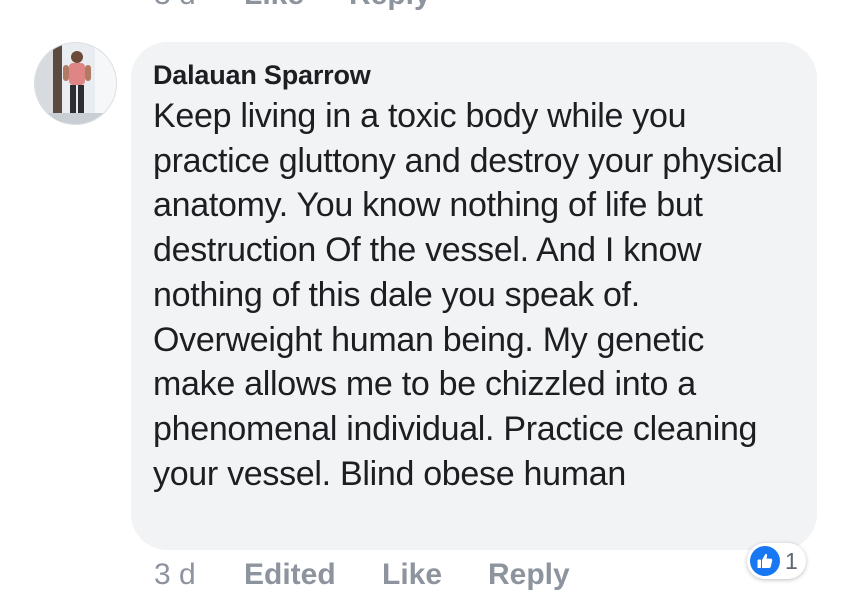 The width and height of the screenshot is (849, 600). I want to click on edited-label: Edited, so click(290, 575).